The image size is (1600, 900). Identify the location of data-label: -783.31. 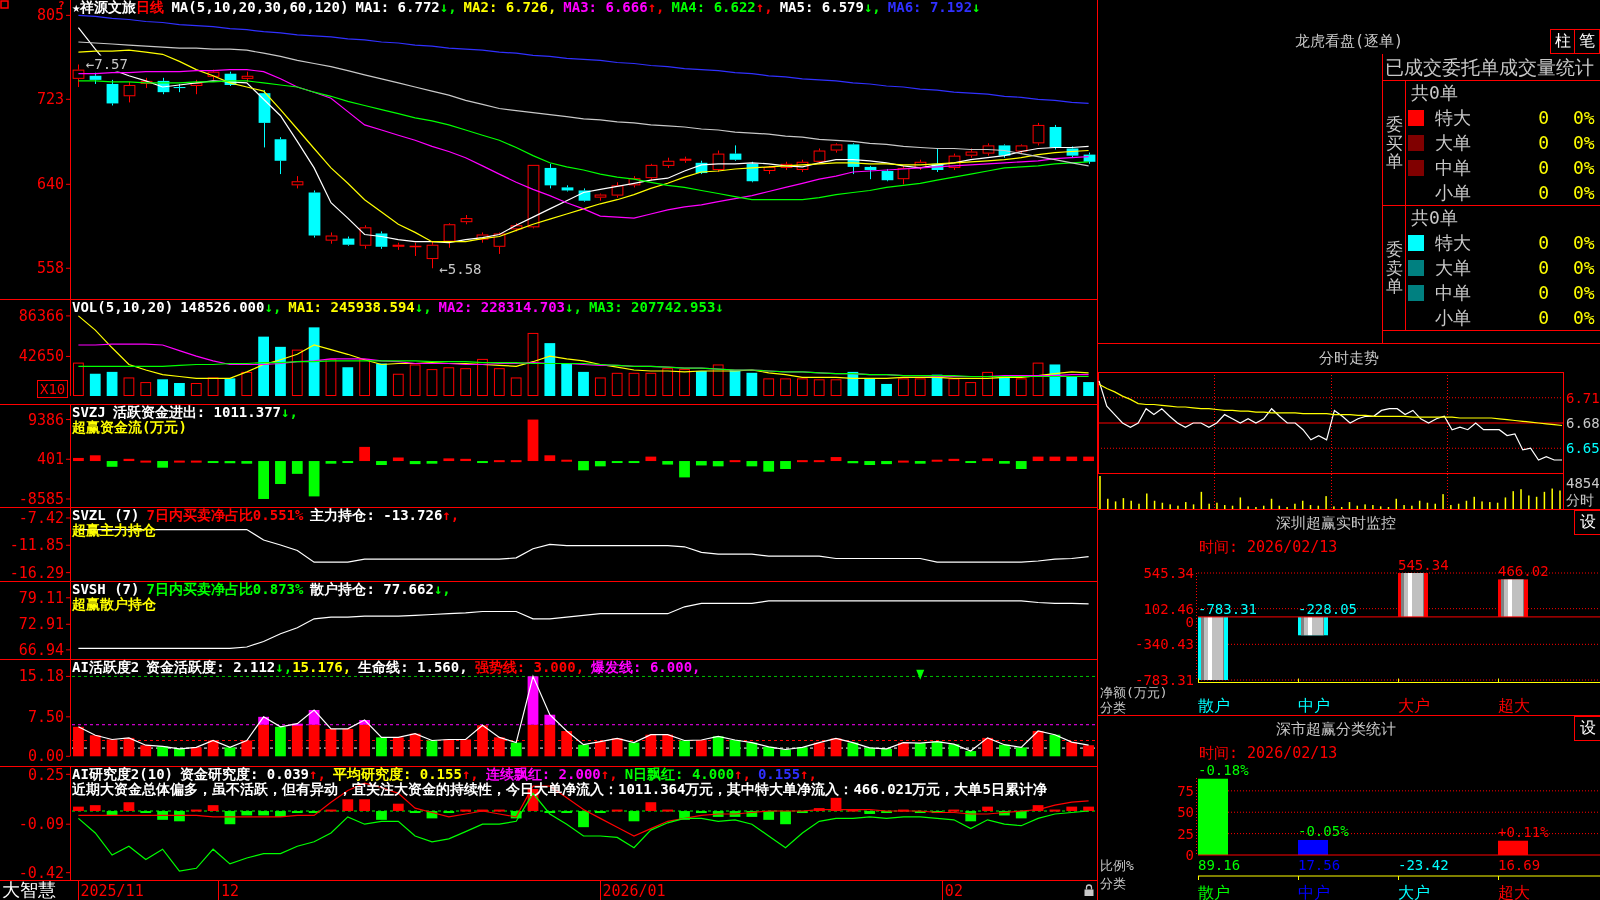
(1227, 608).